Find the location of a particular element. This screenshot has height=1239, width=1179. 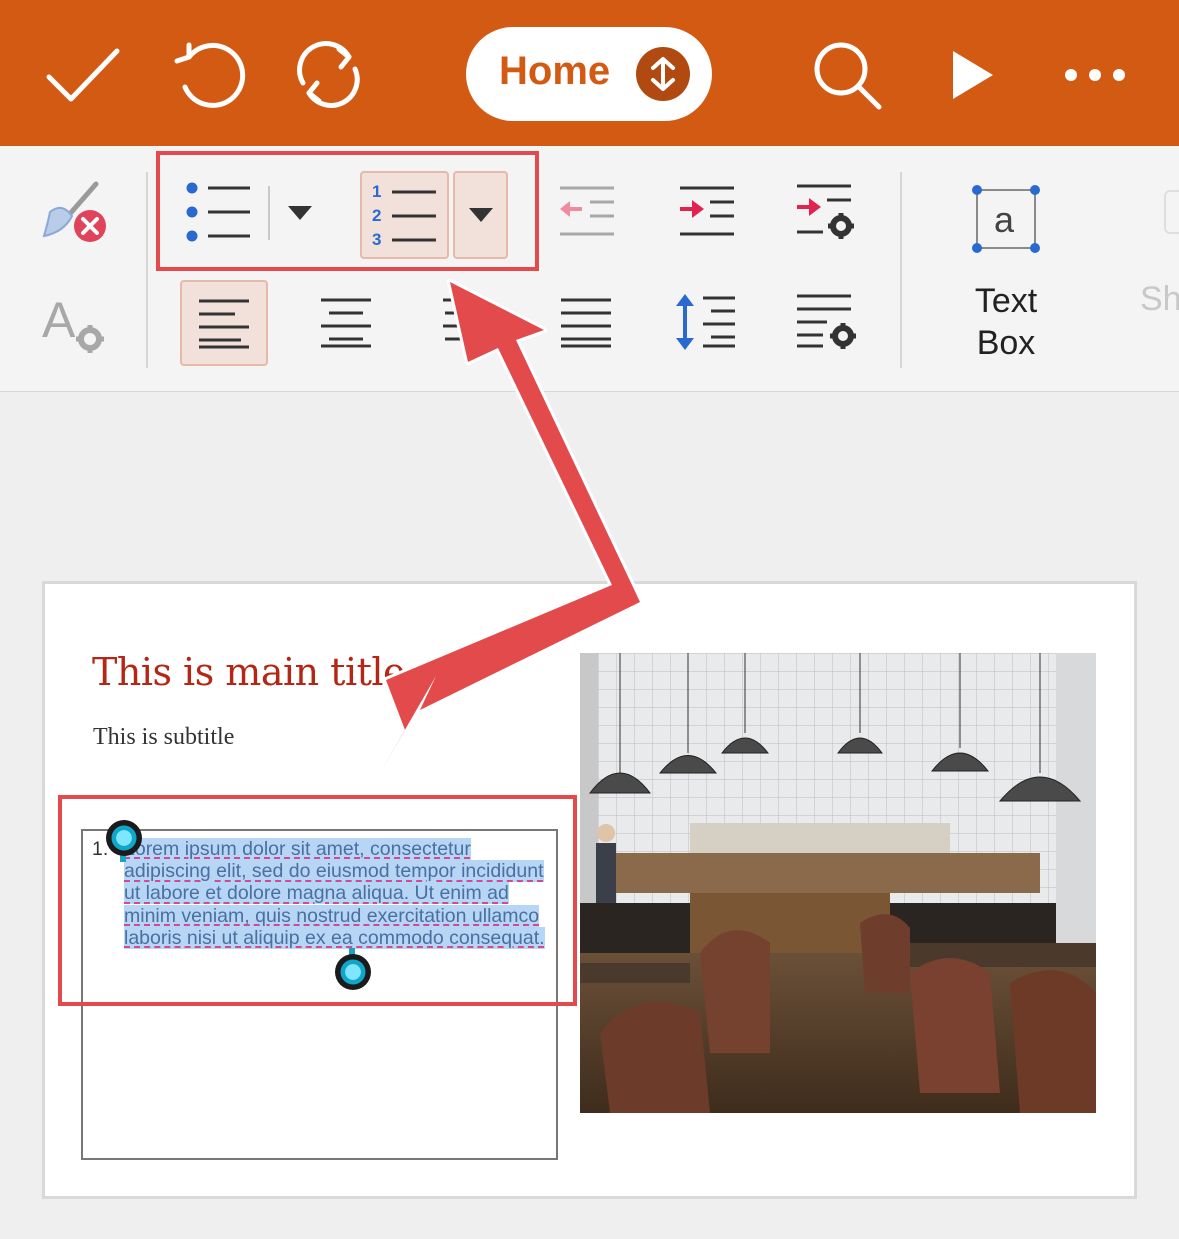

selection-start-handle is located at coordinates (124, 838).